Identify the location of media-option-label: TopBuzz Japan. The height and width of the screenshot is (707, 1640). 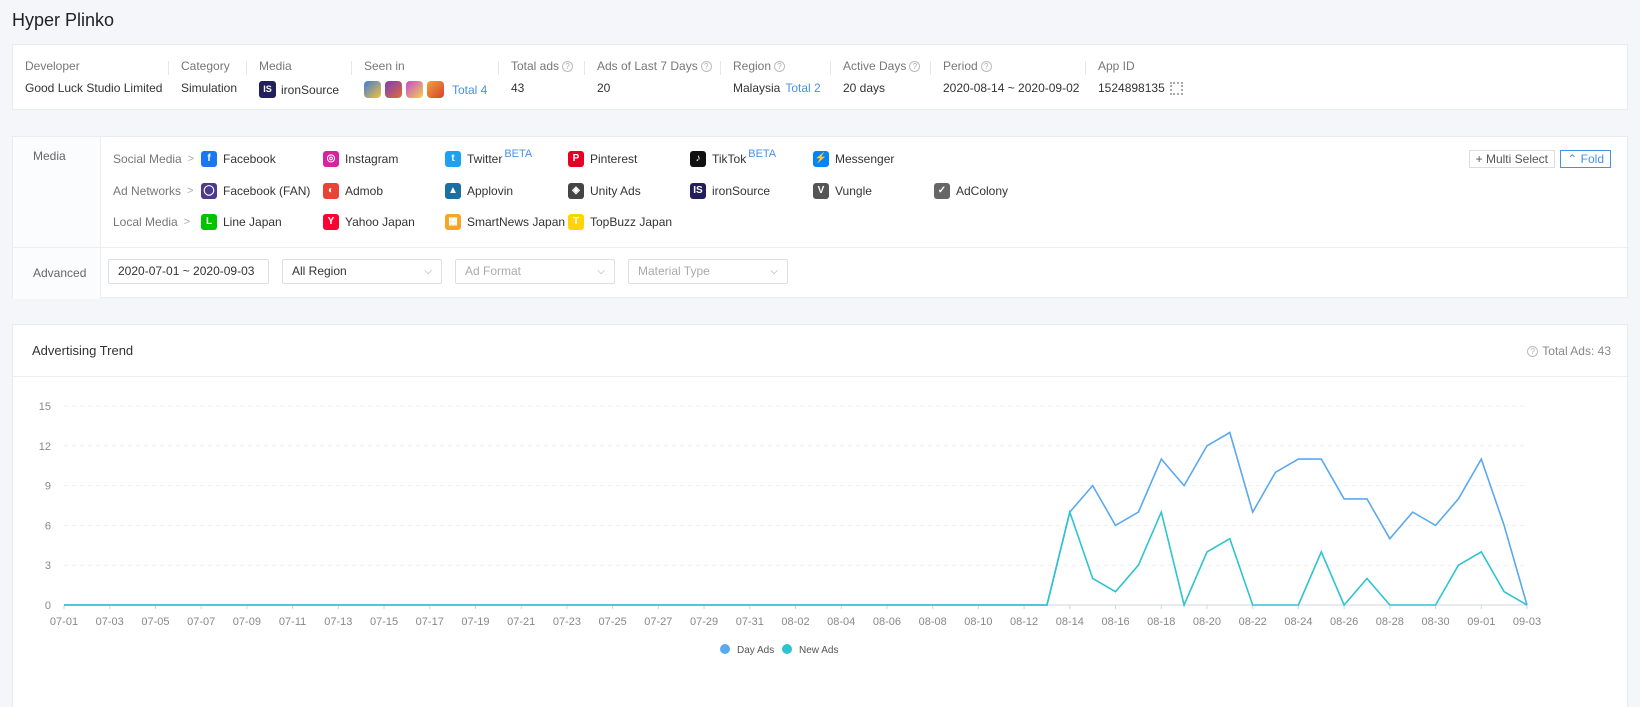
(631, 222).